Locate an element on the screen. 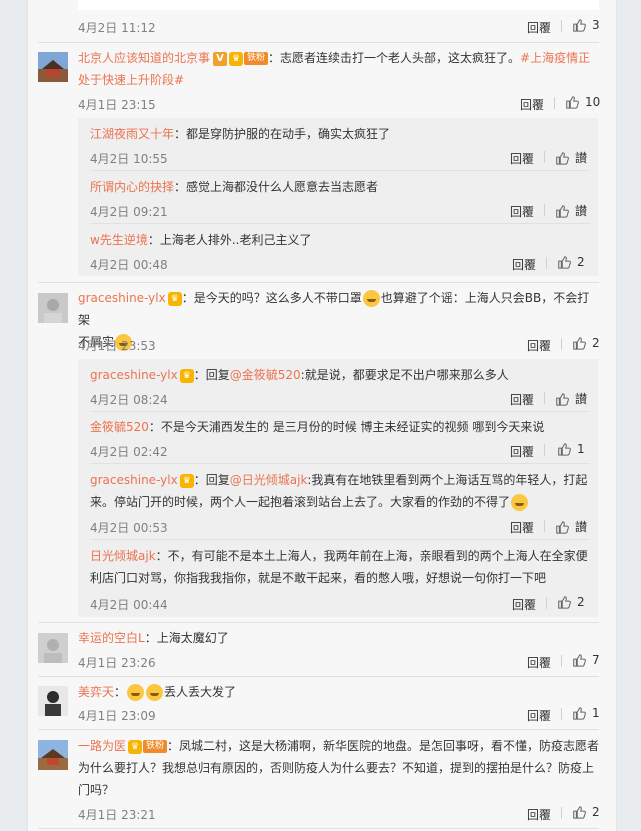 The height and width of the screenshot is (831, 641). like-count: 7 is located at coordinates (596, 660).